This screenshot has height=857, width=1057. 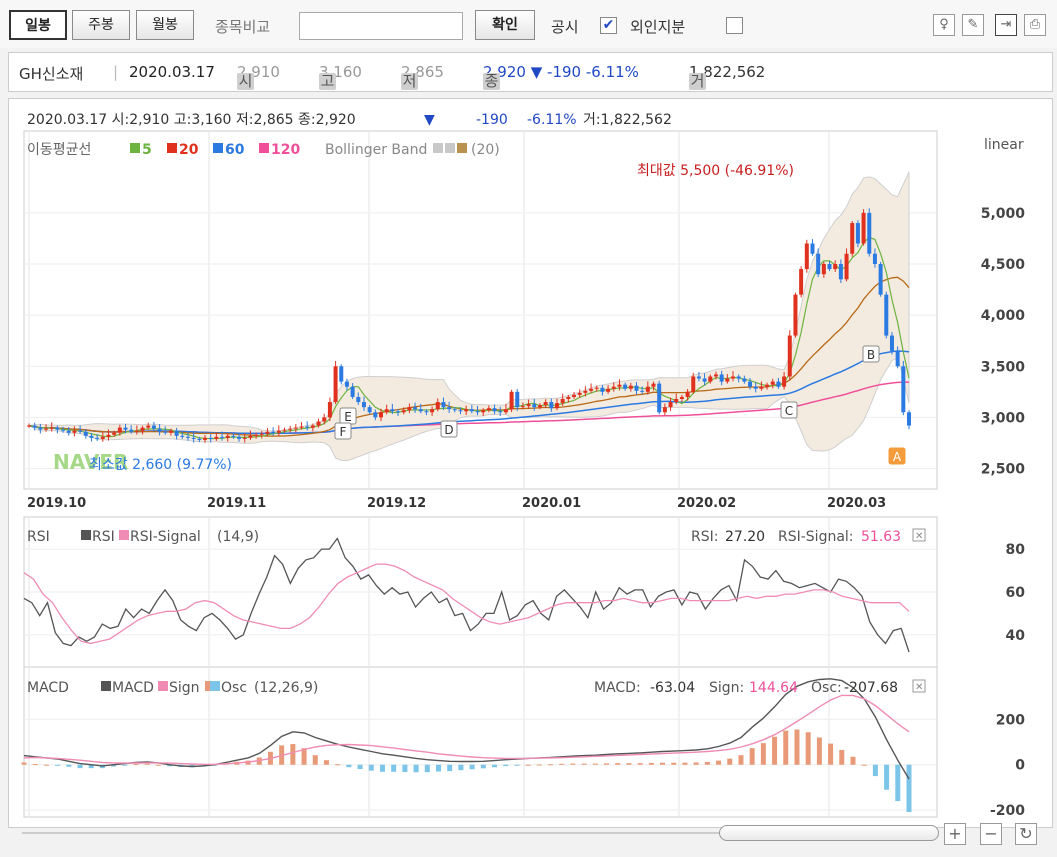 What do you see at coordinates (381, 26) in the screenshot?
I see `compare-input` at bounding box center [381, 26].